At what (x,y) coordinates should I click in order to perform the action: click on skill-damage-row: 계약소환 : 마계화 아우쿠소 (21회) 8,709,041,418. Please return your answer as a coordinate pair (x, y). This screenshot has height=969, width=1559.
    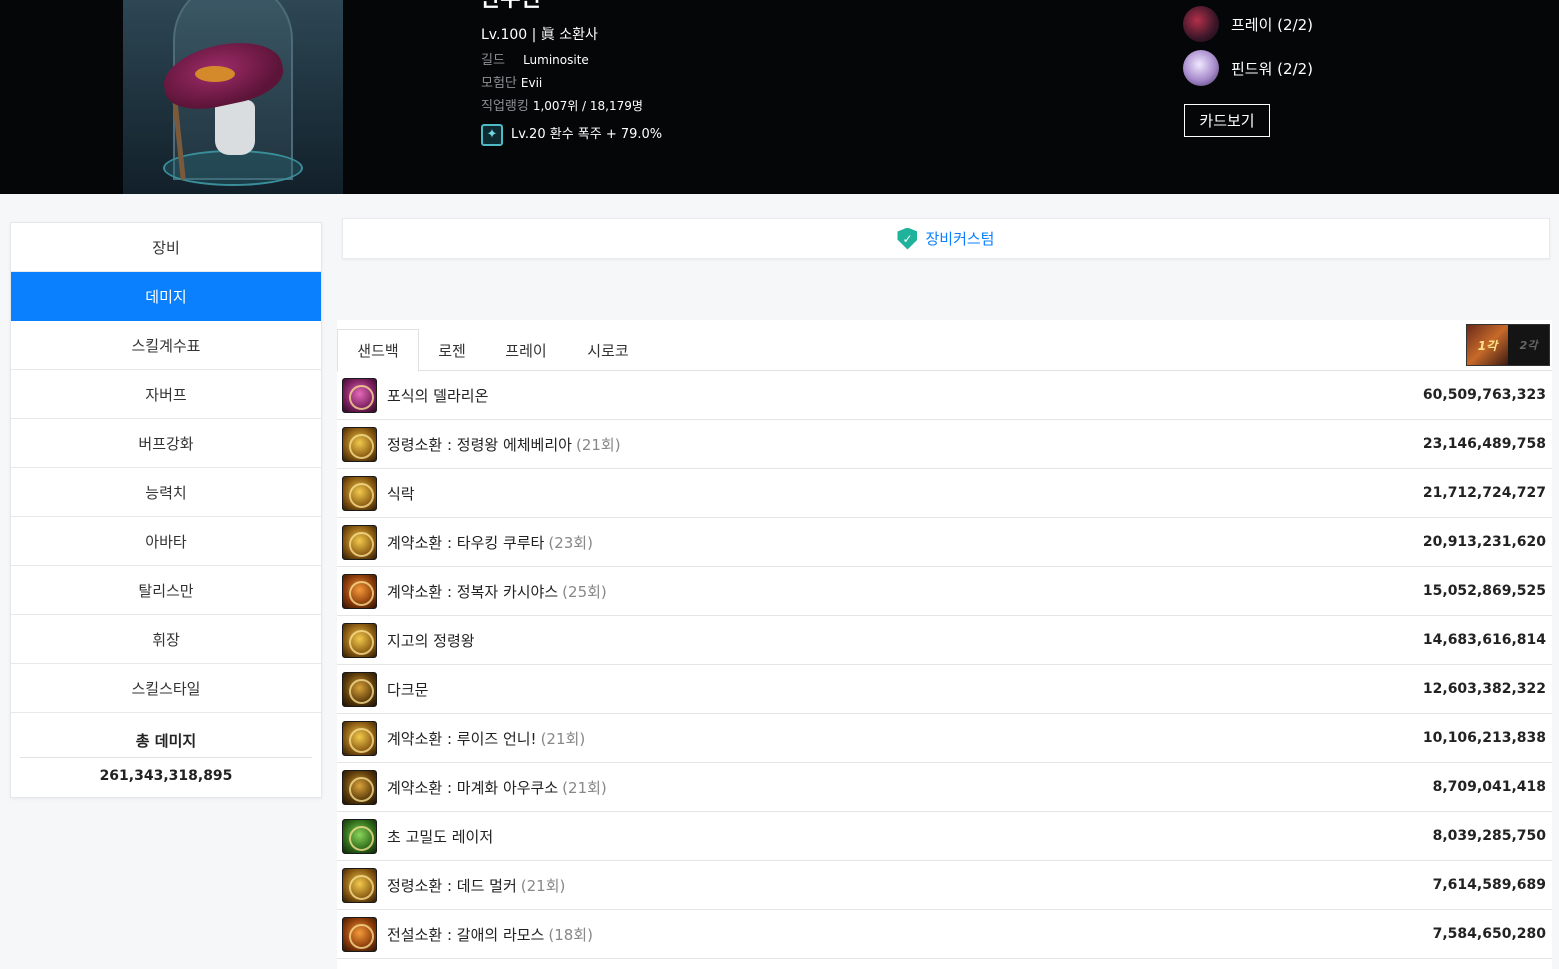
    Looking at the image, I should click on (944, 787).